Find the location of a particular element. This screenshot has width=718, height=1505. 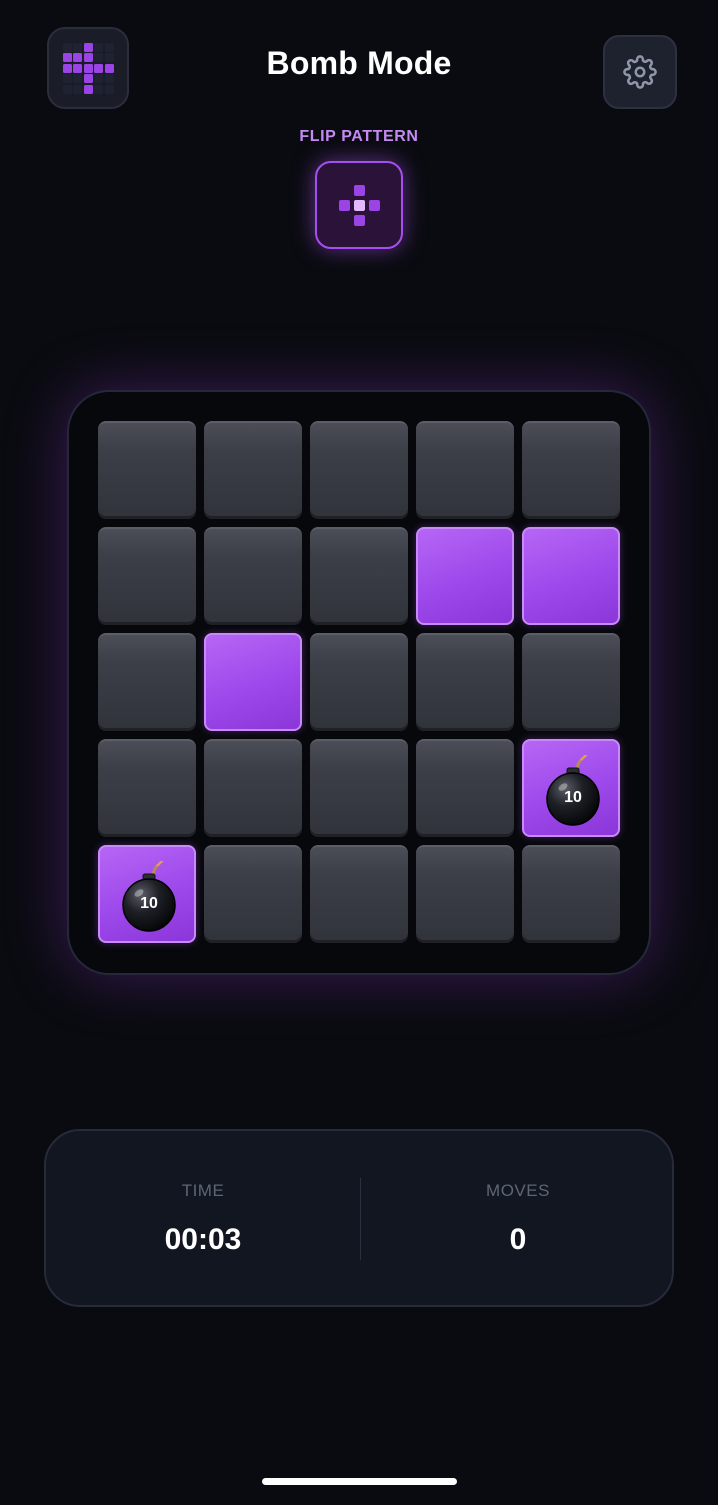

flip-pattern-label: FLIP PATTERN is located at coordinates (359, 136).